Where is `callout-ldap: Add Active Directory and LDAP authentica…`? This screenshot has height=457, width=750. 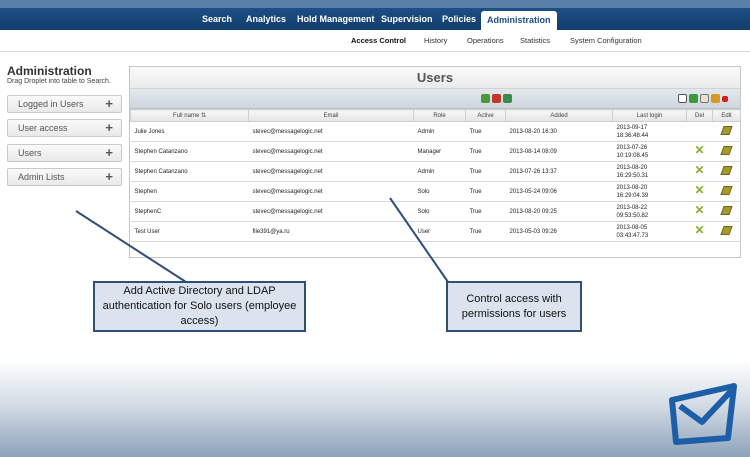
callout-ldap: Add Active Directory and LDAP authentica… is located at coordinates (199, 306).